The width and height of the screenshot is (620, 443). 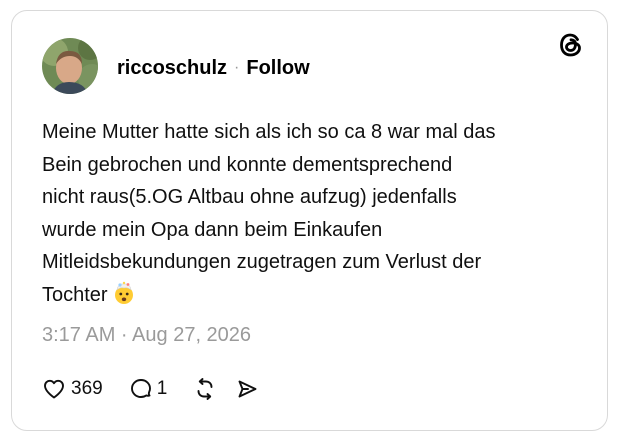 I want to click on reply-button: 1, so click(x=148, y=389).